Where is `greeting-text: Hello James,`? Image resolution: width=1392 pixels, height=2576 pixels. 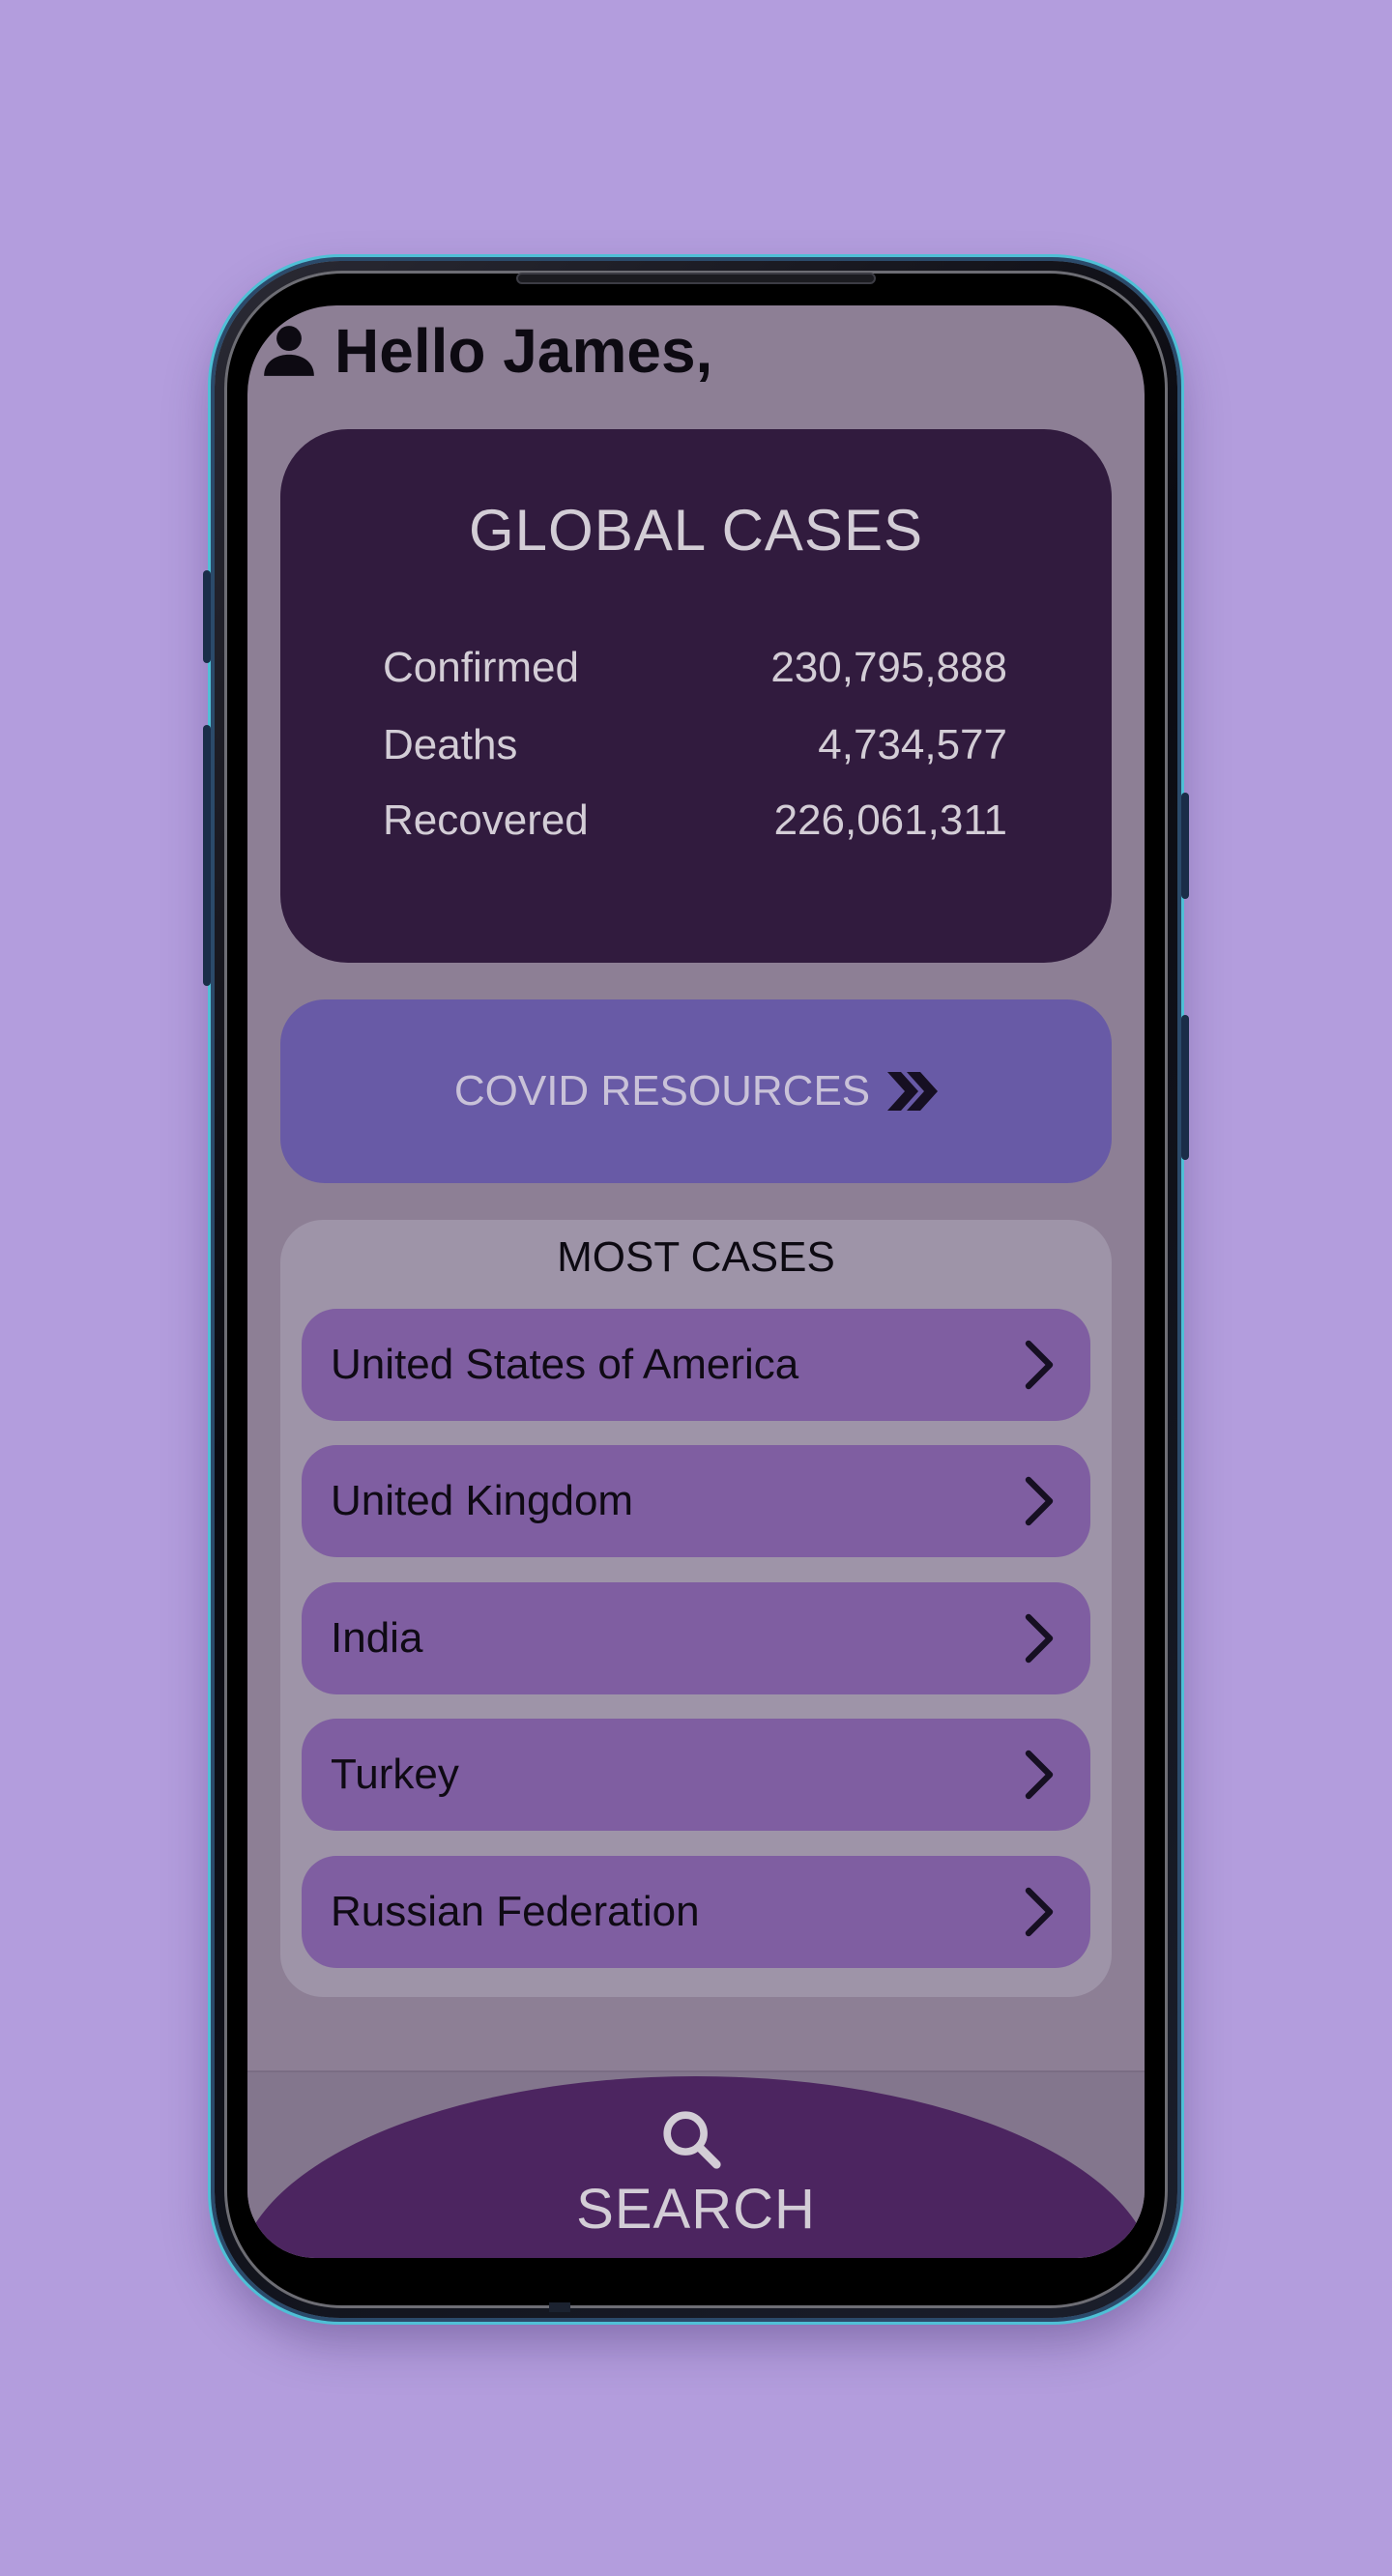 greeting-text: Hello James, is located at coordinates (523, 351).